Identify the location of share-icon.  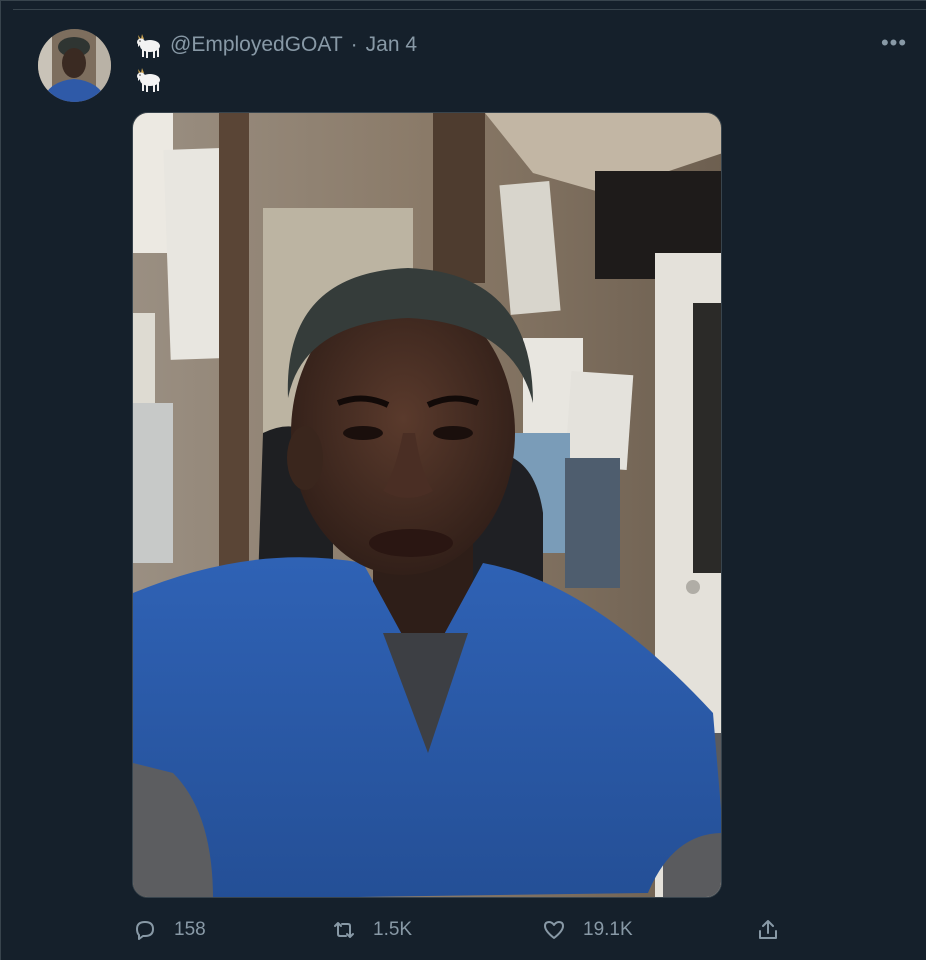
(768, 930).